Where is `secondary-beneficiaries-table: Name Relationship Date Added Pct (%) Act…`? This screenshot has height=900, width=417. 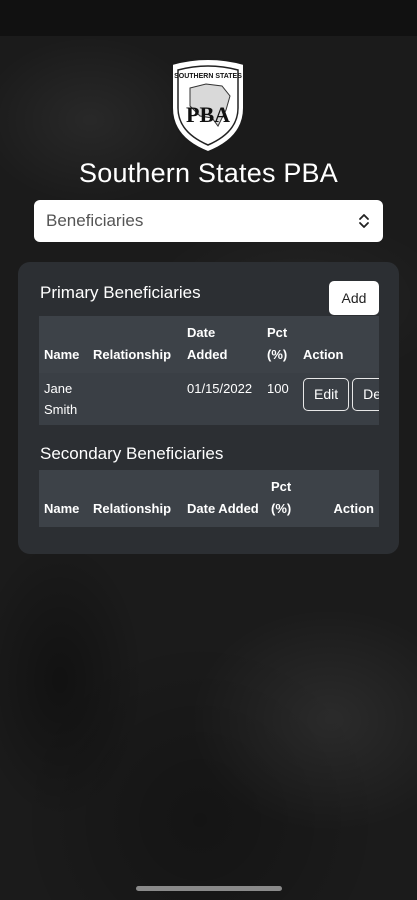 secondary-beneficiaries-table: Name Relationship Date Added Pct (%) Act… is located at coordinates (209, 498).